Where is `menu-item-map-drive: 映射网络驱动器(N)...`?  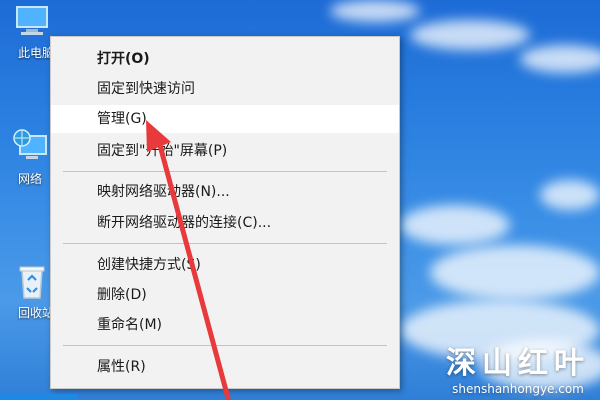
menu-item-map-drive: 映射网络驱动器(N)... is located at coordinates (225, 192).